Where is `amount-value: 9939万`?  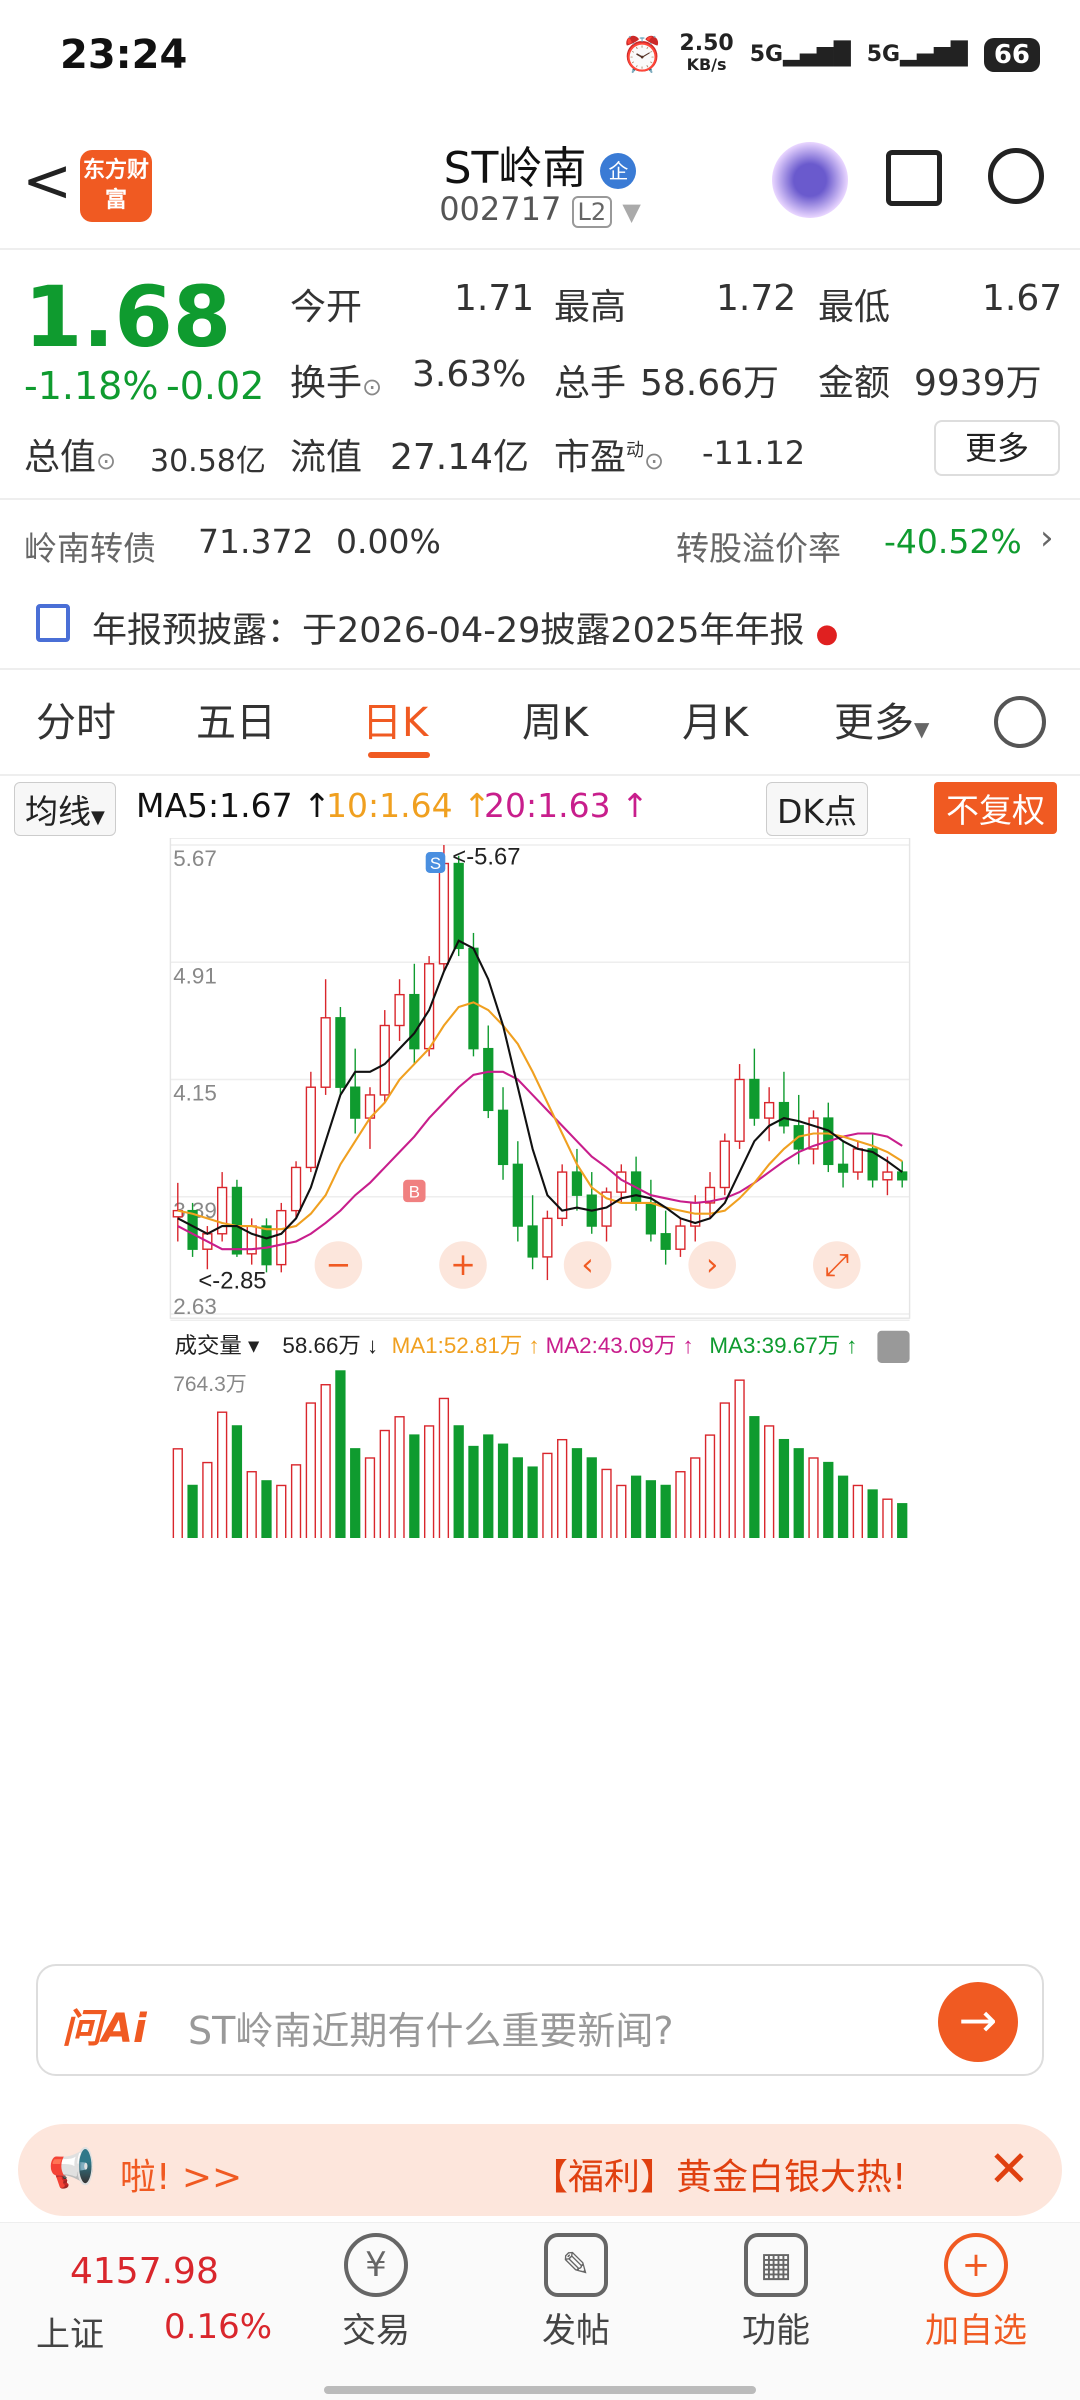 amount-value: 9939万 is located at coordinates (978, 383).